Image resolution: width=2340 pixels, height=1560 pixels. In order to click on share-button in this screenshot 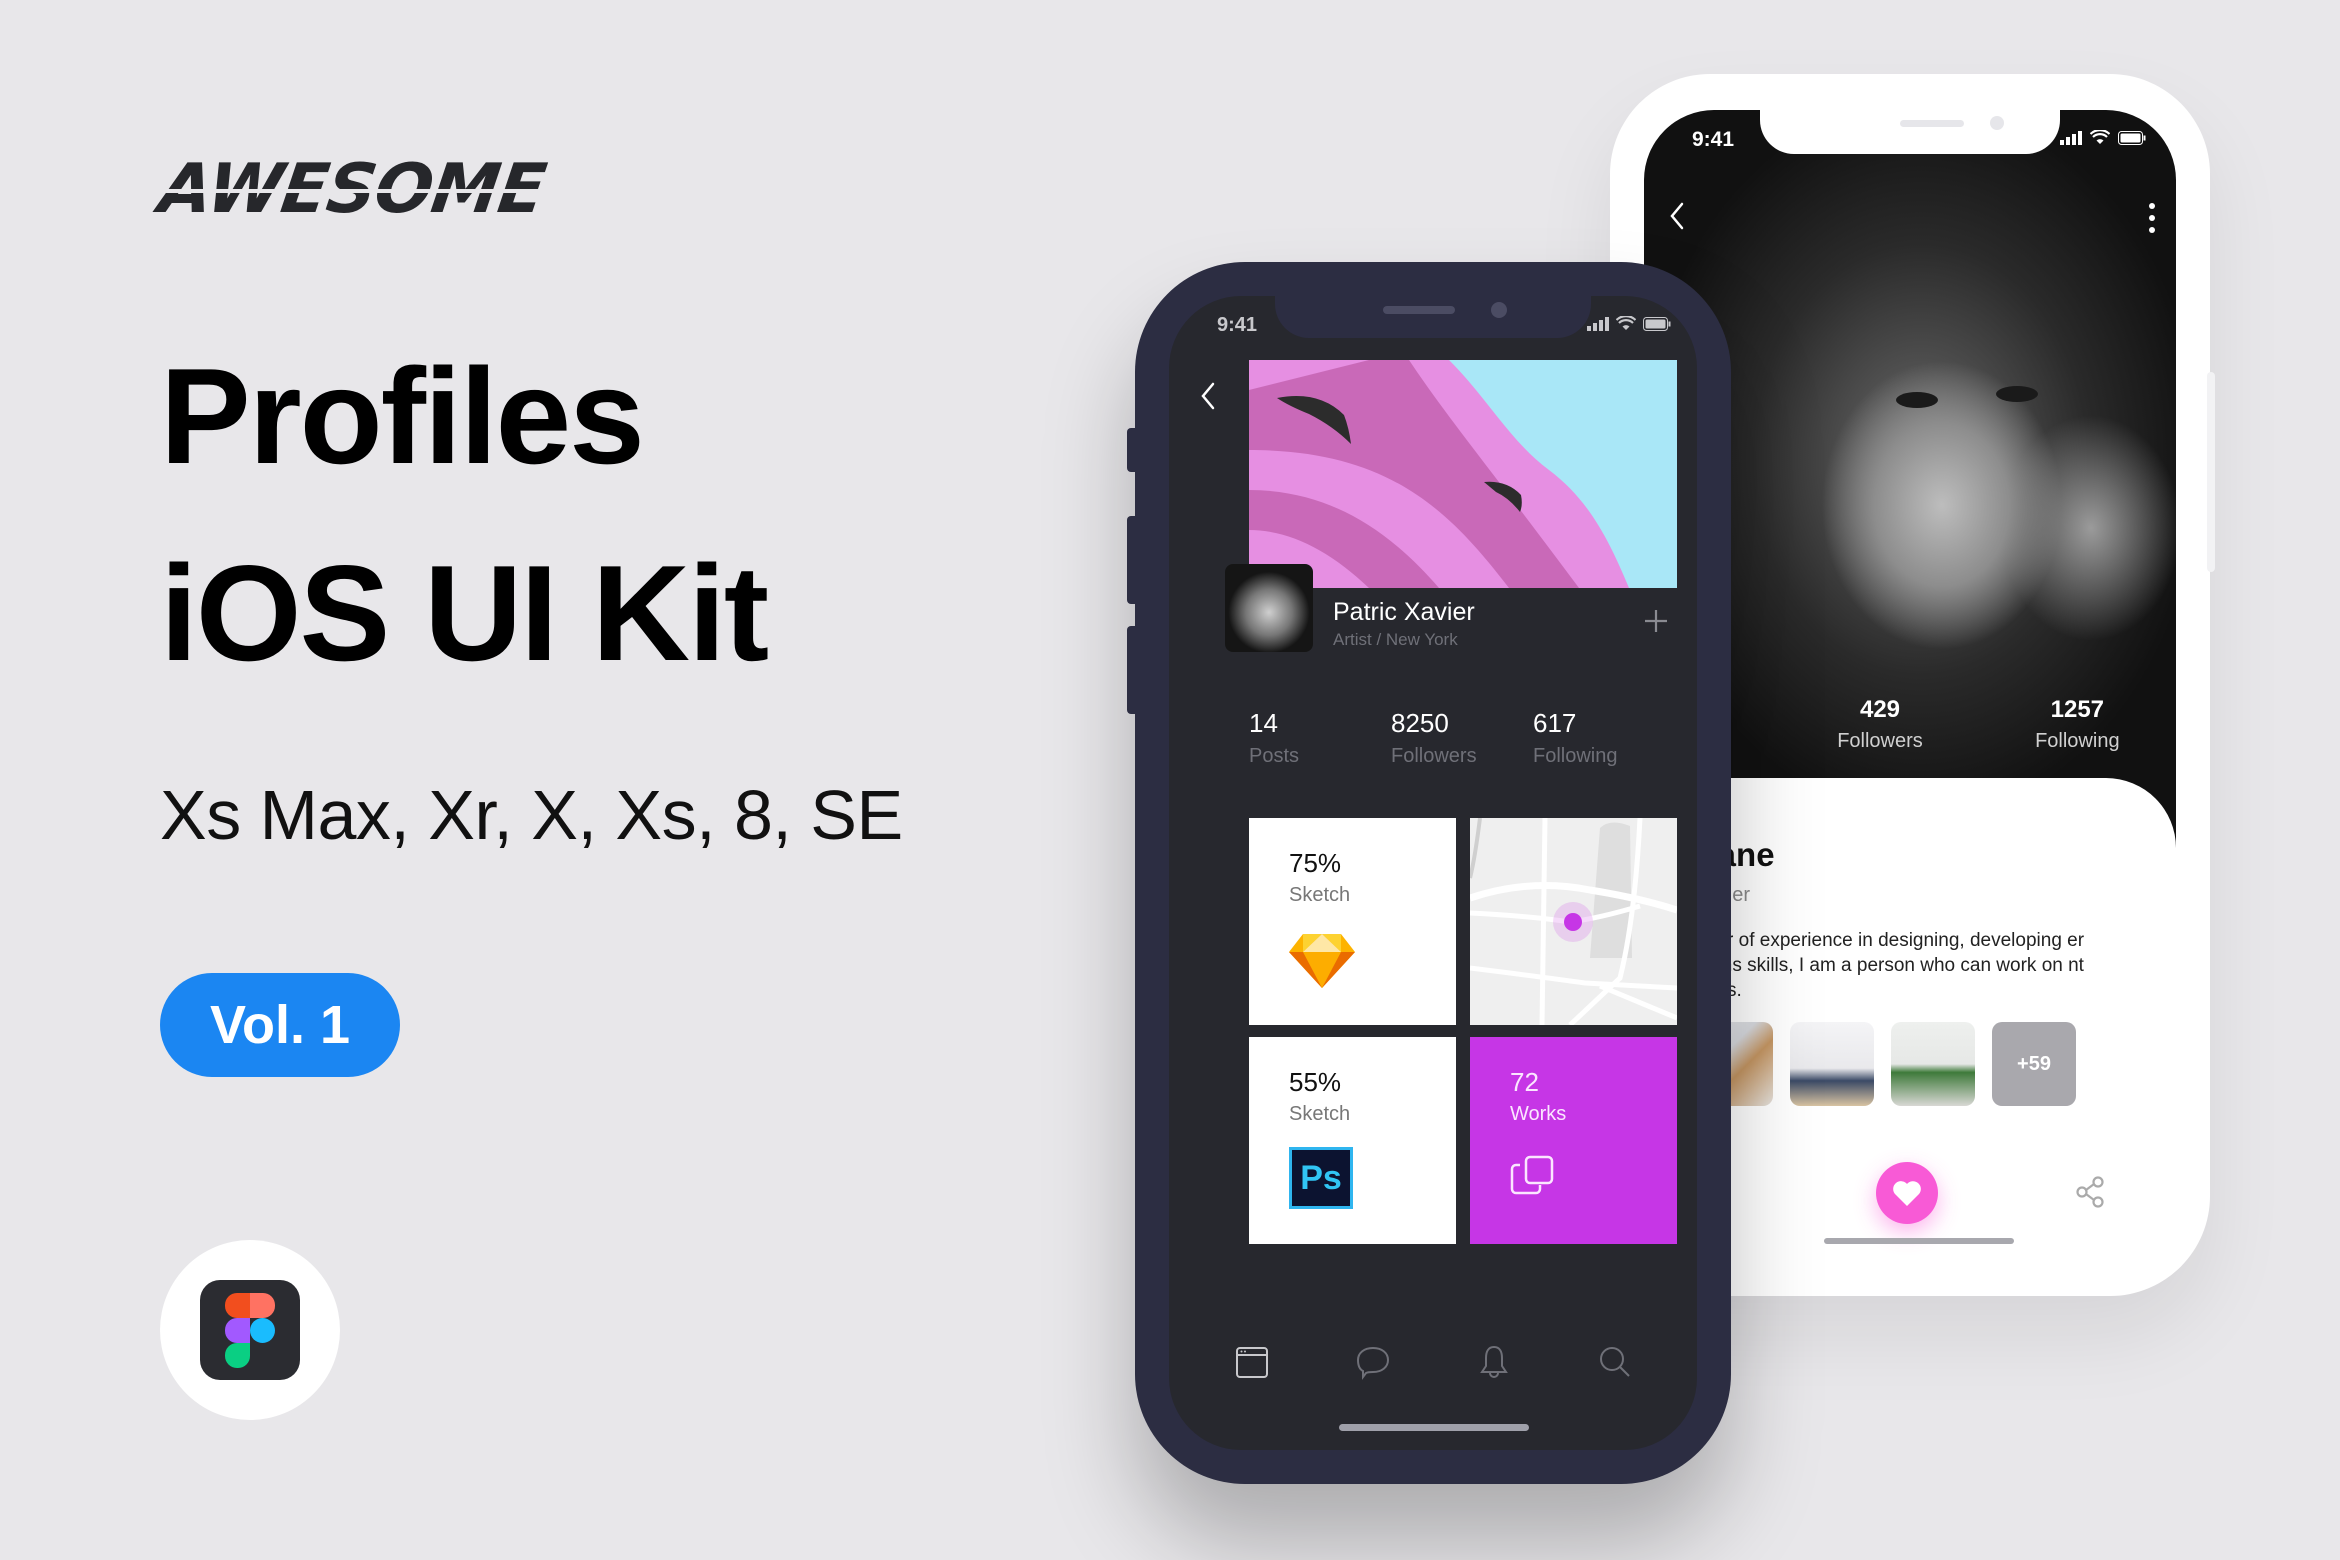, I will do `click(2091, 1192)`.